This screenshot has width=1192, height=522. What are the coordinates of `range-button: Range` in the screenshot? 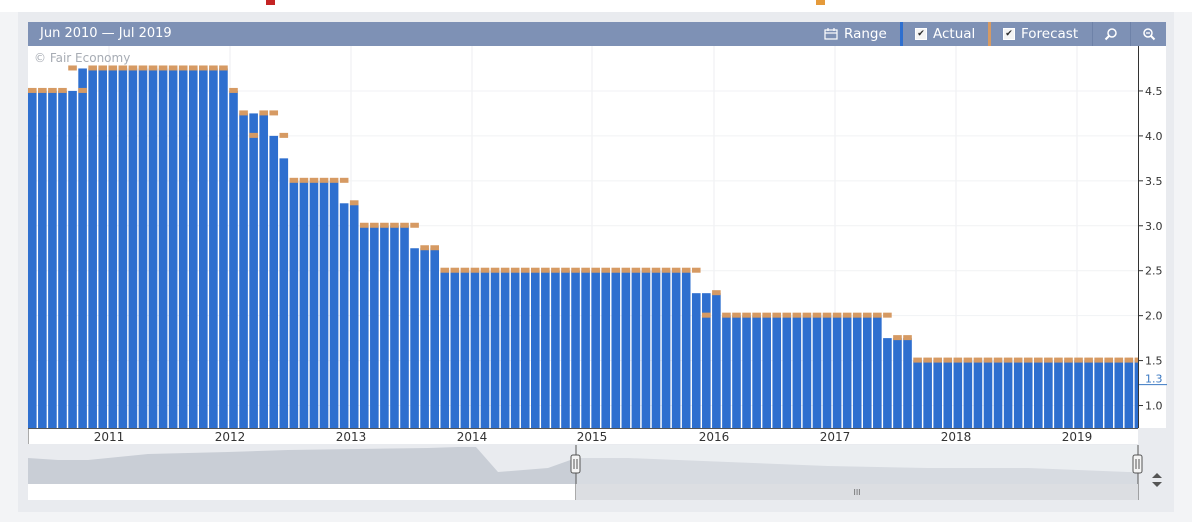 It's located at (856, 34).